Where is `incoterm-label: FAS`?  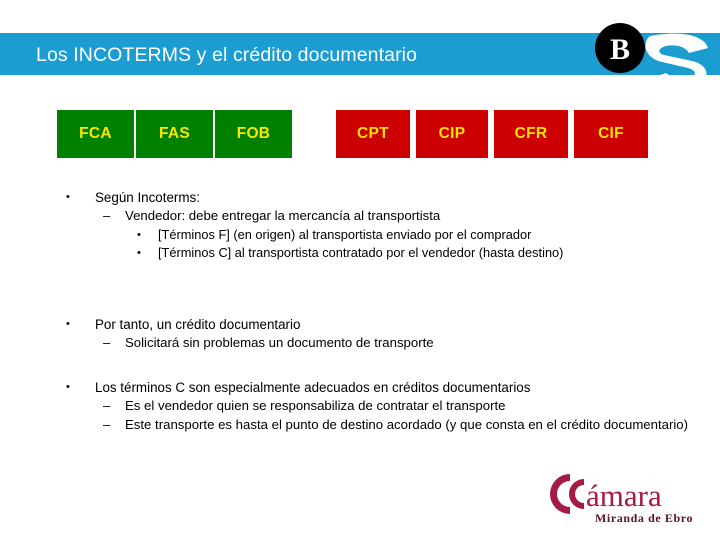 incoterm-label: FAS is located at coordinates (174, 133).